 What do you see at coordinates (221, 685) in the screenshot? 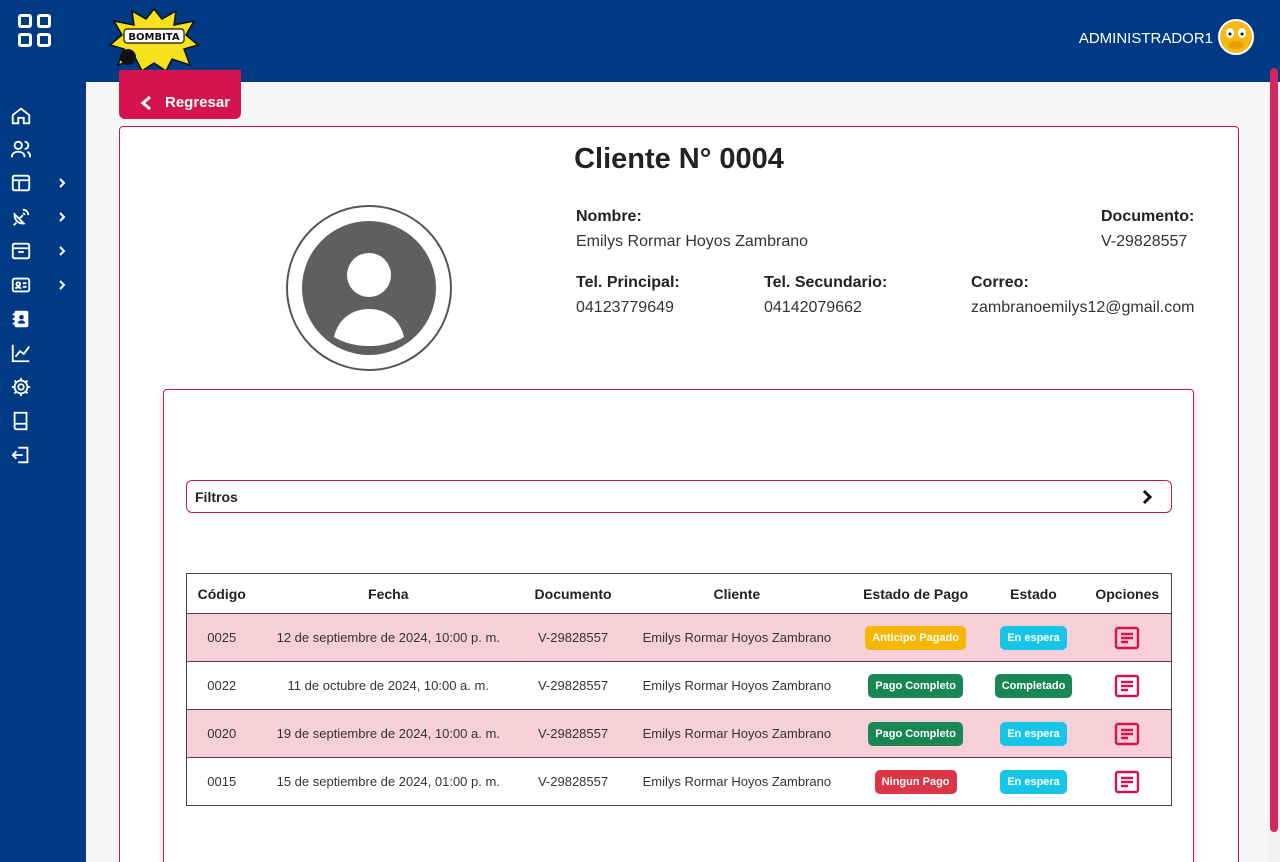
I see `cell-codigo: 0022` at bounding box center [221, 685].